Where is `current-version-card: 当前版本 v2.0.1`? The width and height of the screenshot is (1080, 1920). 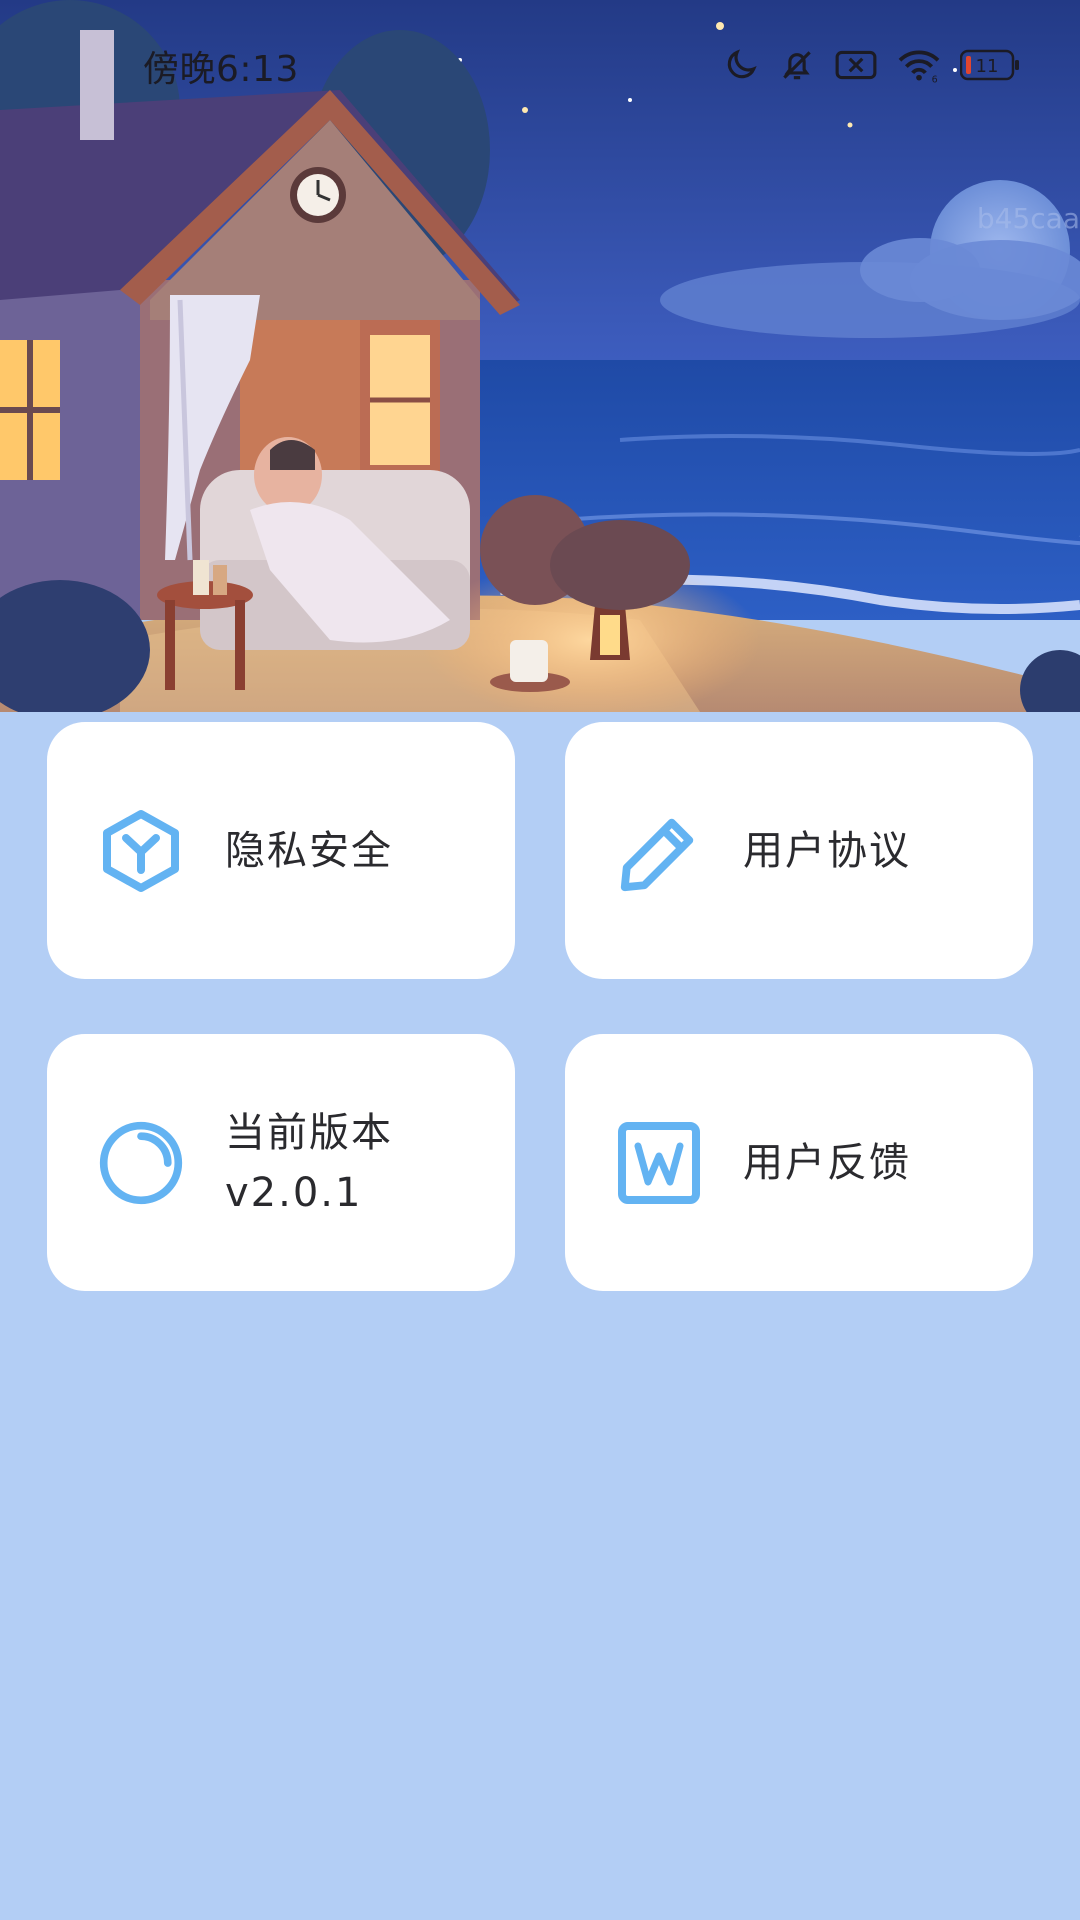 current-version-card: 当前版本 v2.0.1 is located at coordinates (281, 1162).